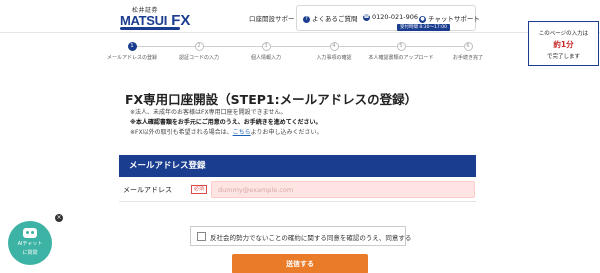  I want to click on step-dot: 3, so click(266, 46).